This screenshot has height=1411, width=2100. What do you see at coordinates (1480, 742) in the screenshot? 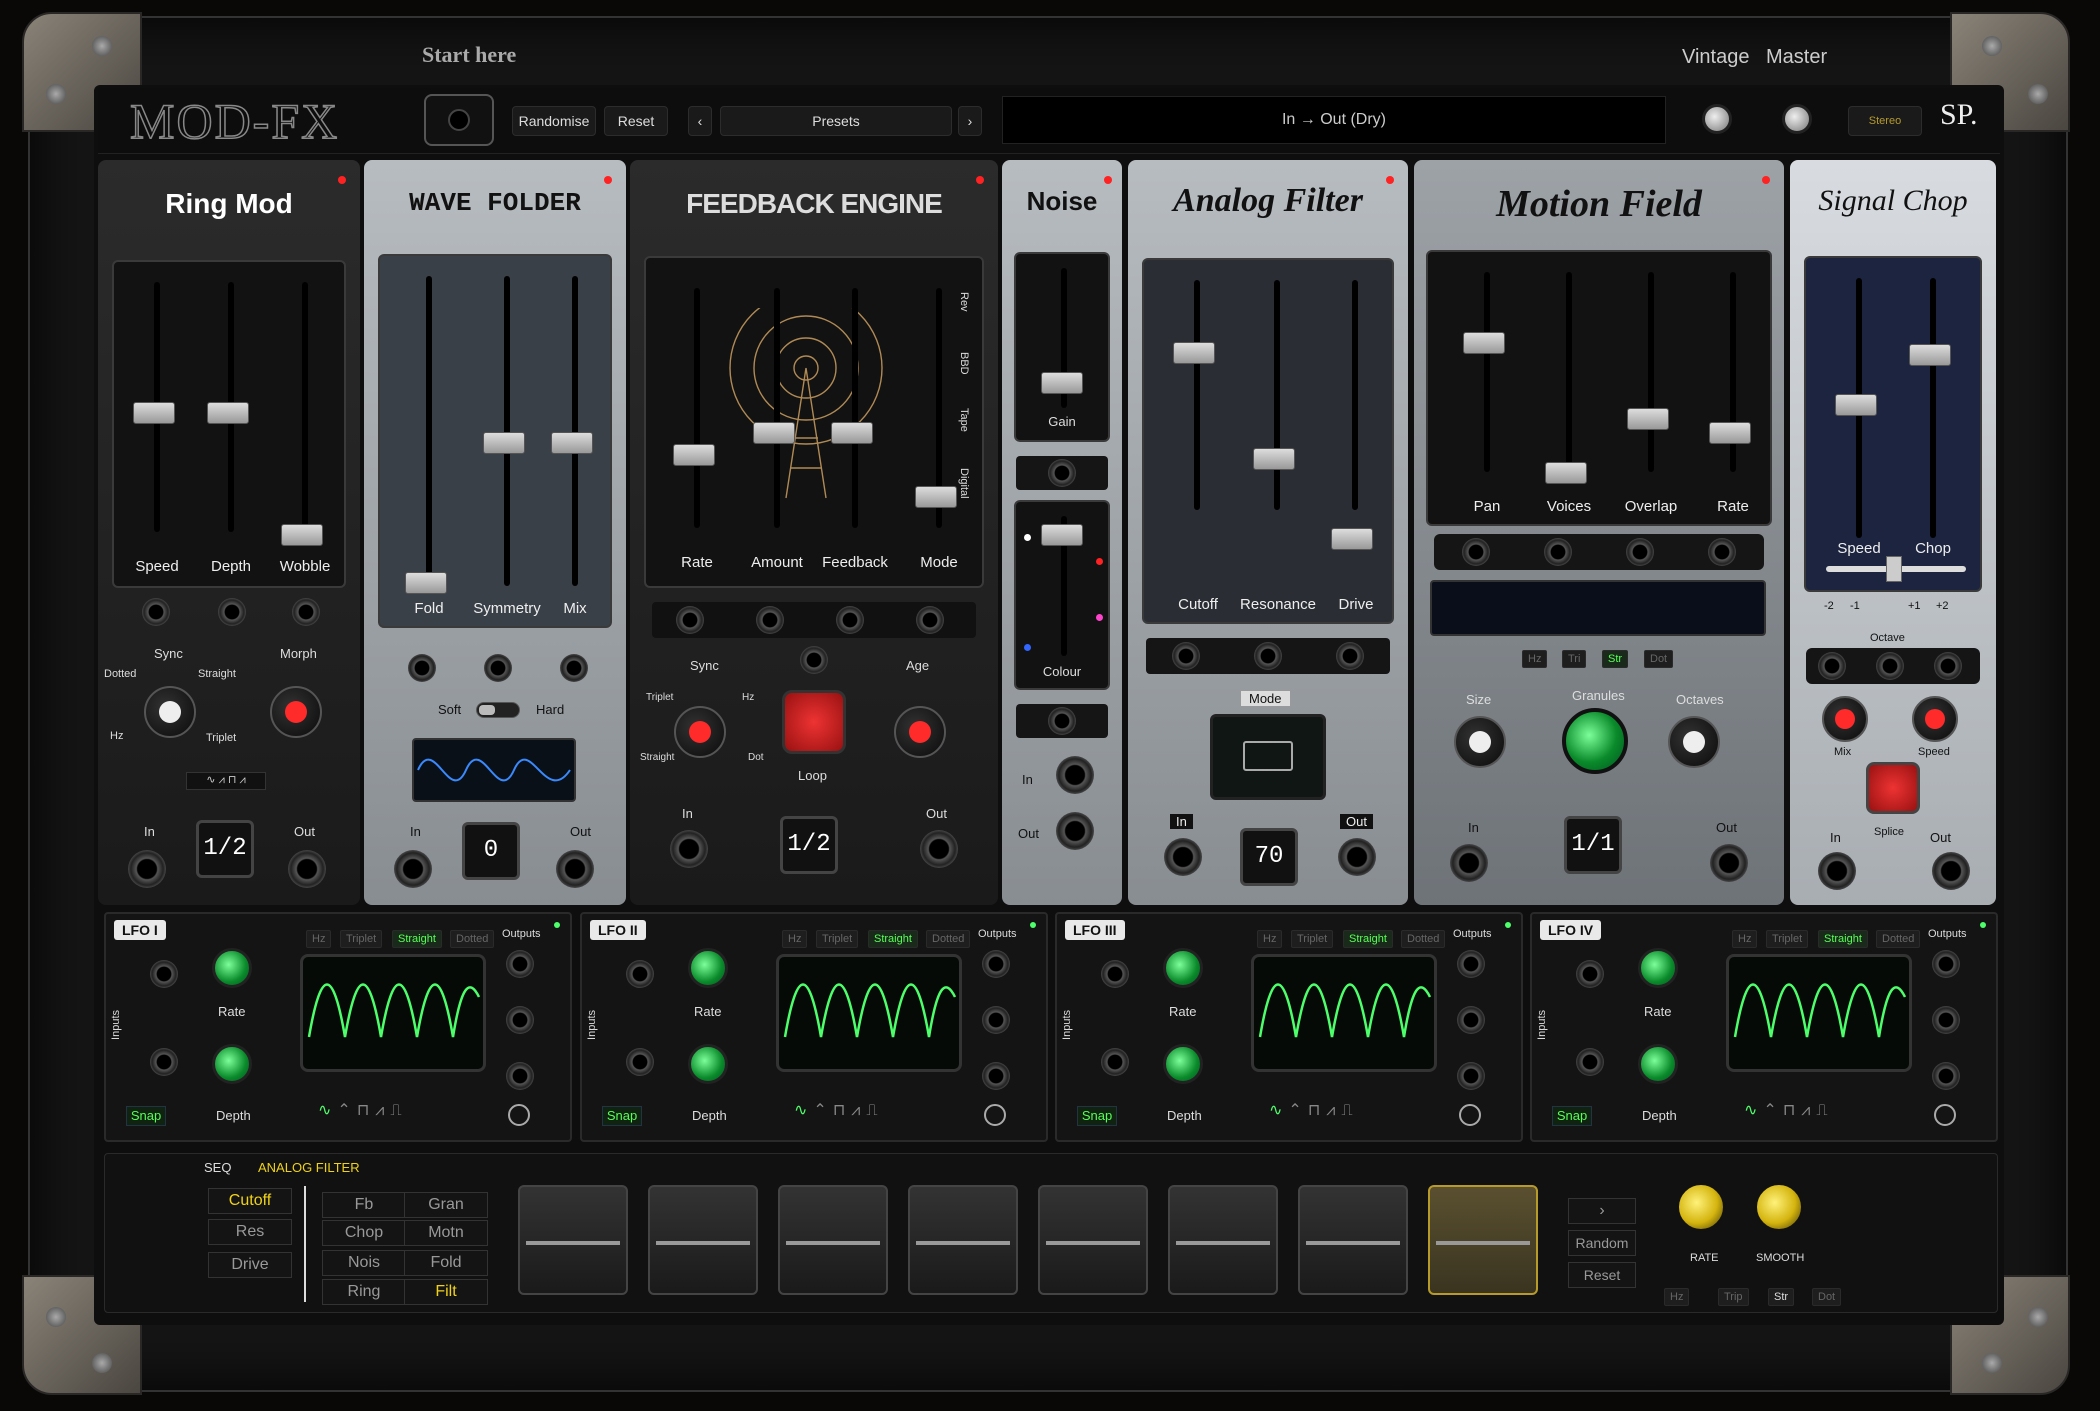
I see `size-knob` at bounding box center [1480, 742].